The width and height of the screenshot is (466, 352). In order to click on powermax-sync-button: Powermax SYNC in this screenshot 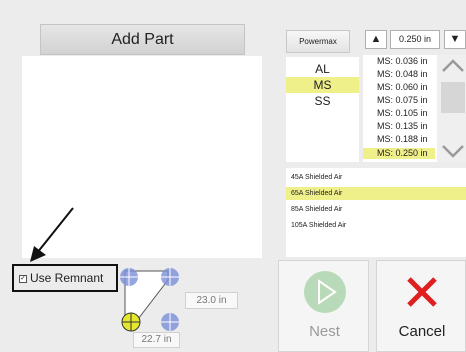, I will do `click(318, 48)`.